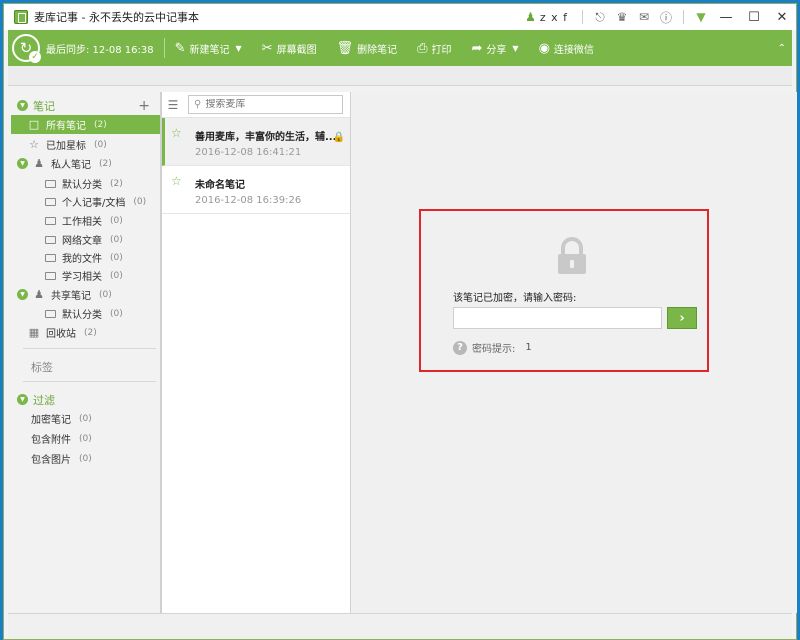 This screenshot has height=640, width=800. Describe the element at coordinates (85, 313) in the screenshot. I see `sidebar-item-folder: 默认分类 (0)` at that location.